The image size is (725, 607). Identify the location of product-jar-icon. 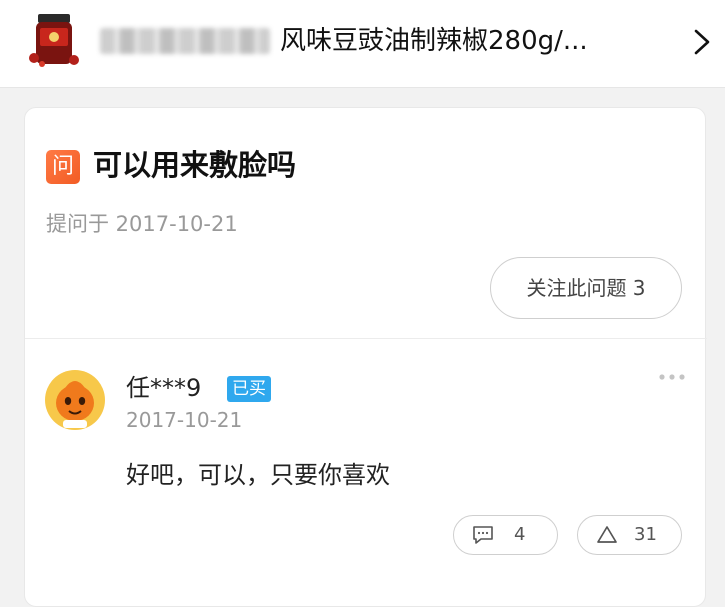
(54, 40).